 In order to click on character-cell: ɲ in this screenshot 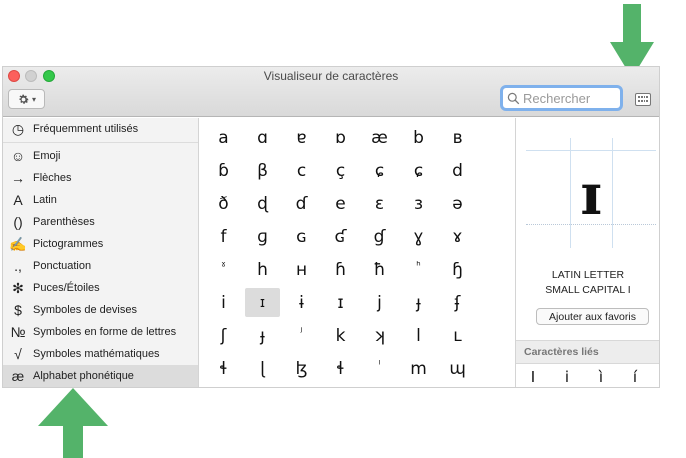, I will do `click(457, 386)`.